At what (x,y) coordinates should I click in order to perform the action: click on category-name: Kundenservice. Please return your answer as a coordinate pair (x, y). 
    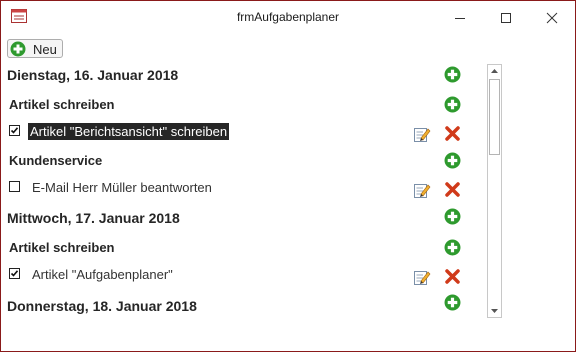
    Looking at the image, I should click on (56, 160).